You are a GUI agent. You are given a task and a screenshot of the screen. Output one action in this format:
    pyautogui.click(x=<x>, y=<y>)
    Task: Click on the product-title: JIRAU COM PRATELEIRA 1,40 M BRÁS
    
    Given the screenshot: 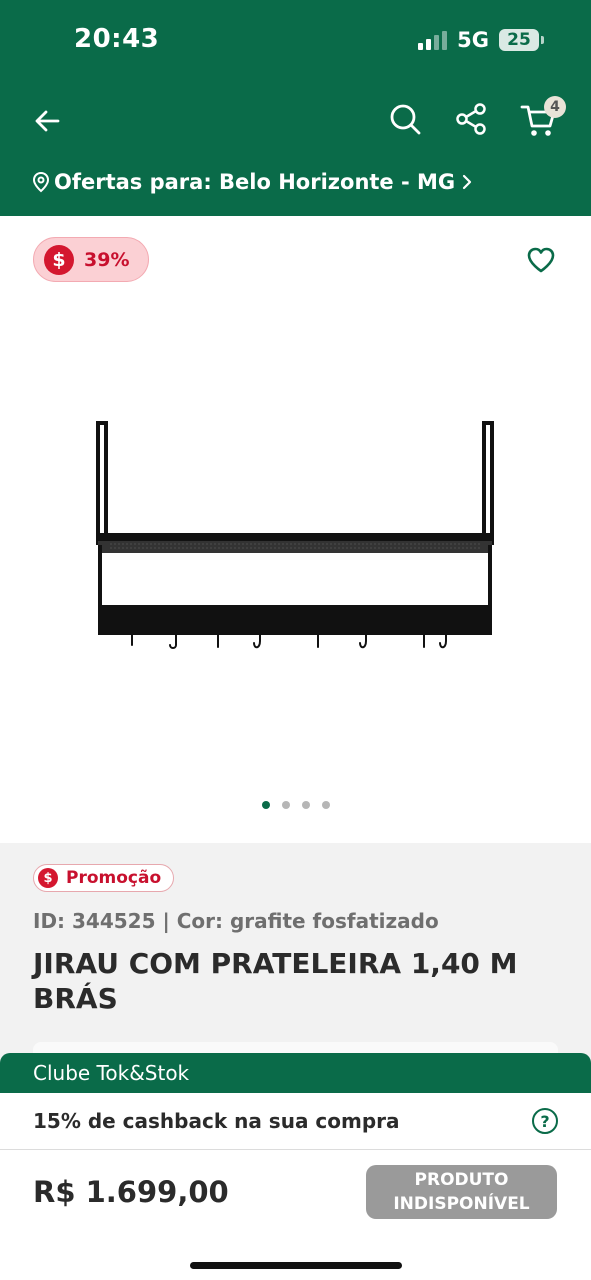 What is the action you would take?
    pyautogui.click(x=275, y=981)
    